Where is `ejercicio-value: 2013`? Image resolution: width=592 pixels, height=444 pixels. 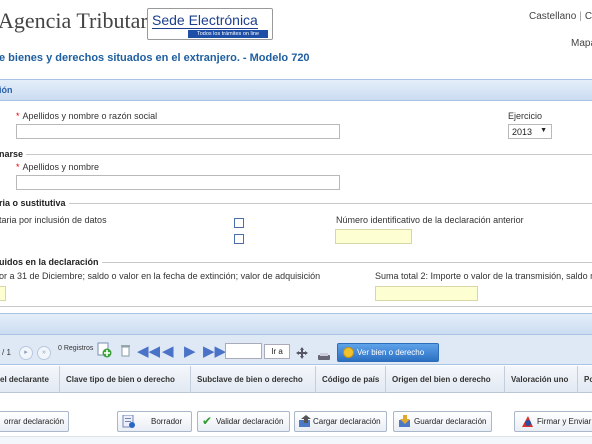
ejercicio-value: 2013 is located at coordinates (522, 132).